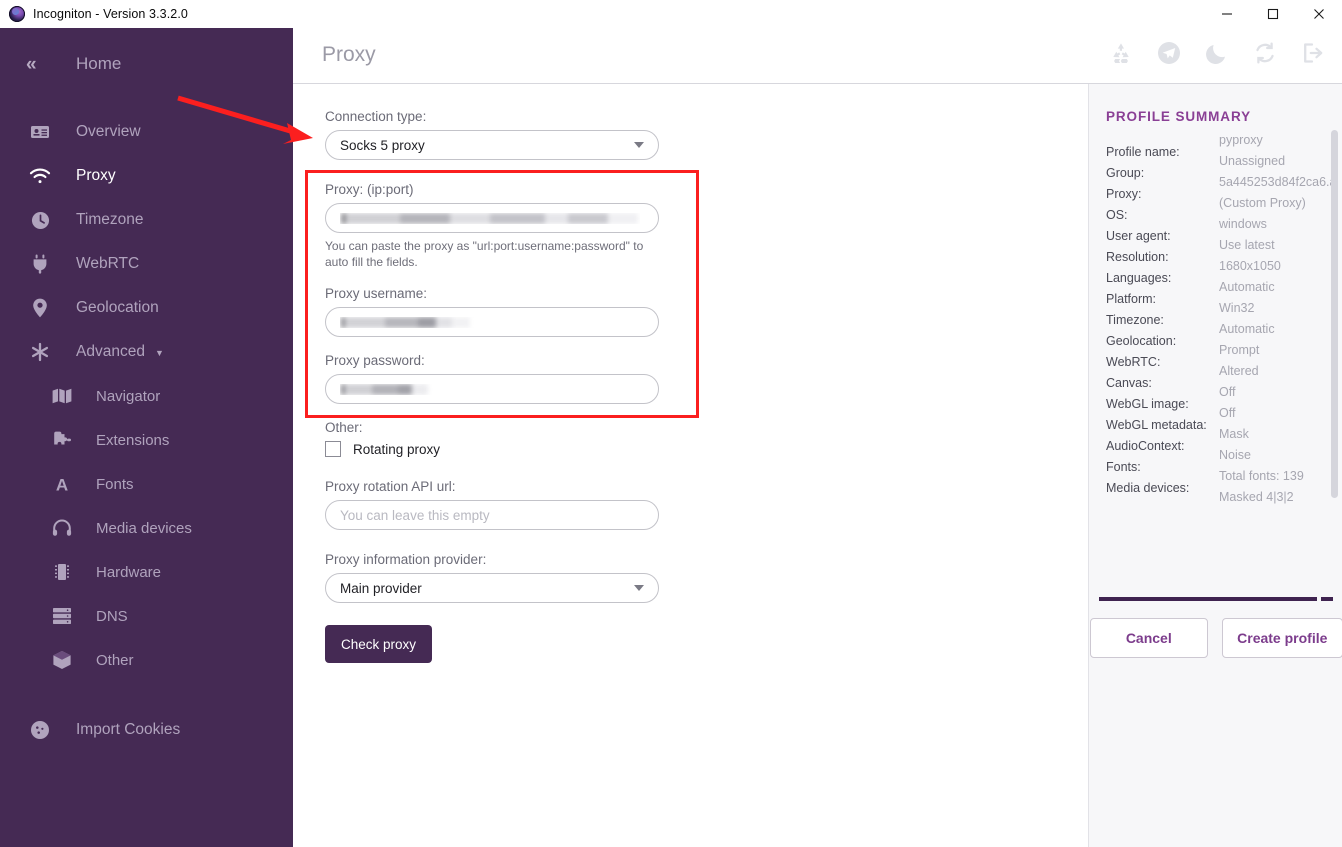 The height and width of the screenshot is (847, 1342). I want to click on summary-value: Masked 4|3|2, so click(1256, 497).